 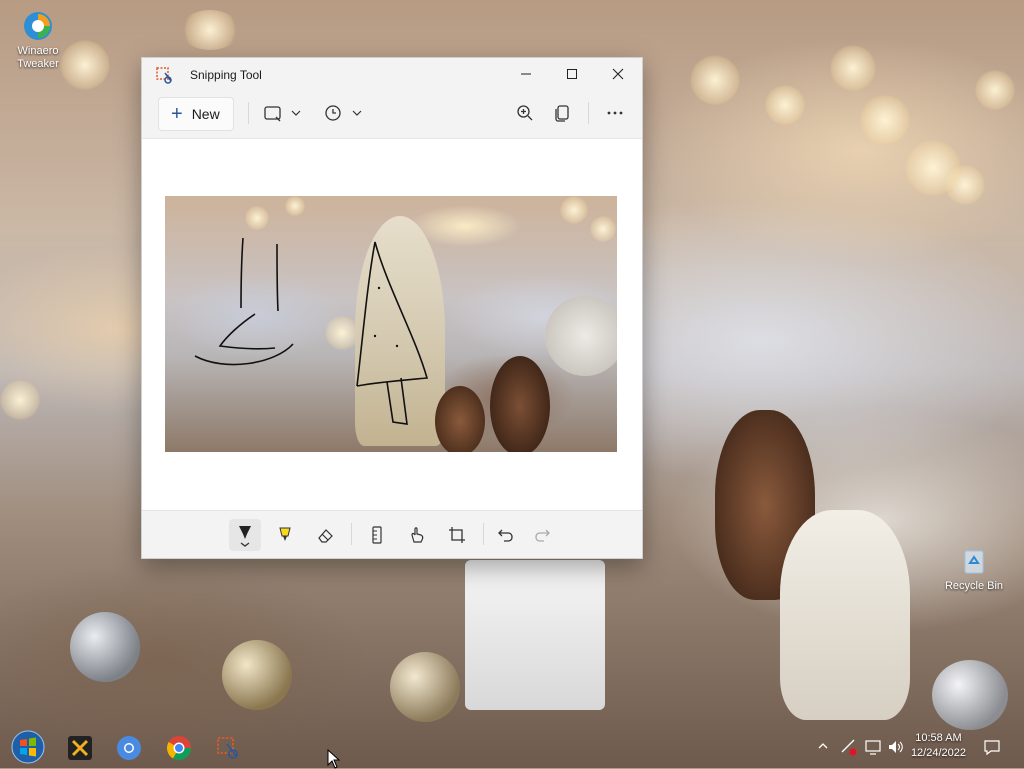 I want to click on mouse-cursor-icon, so click(x=334, y=759).